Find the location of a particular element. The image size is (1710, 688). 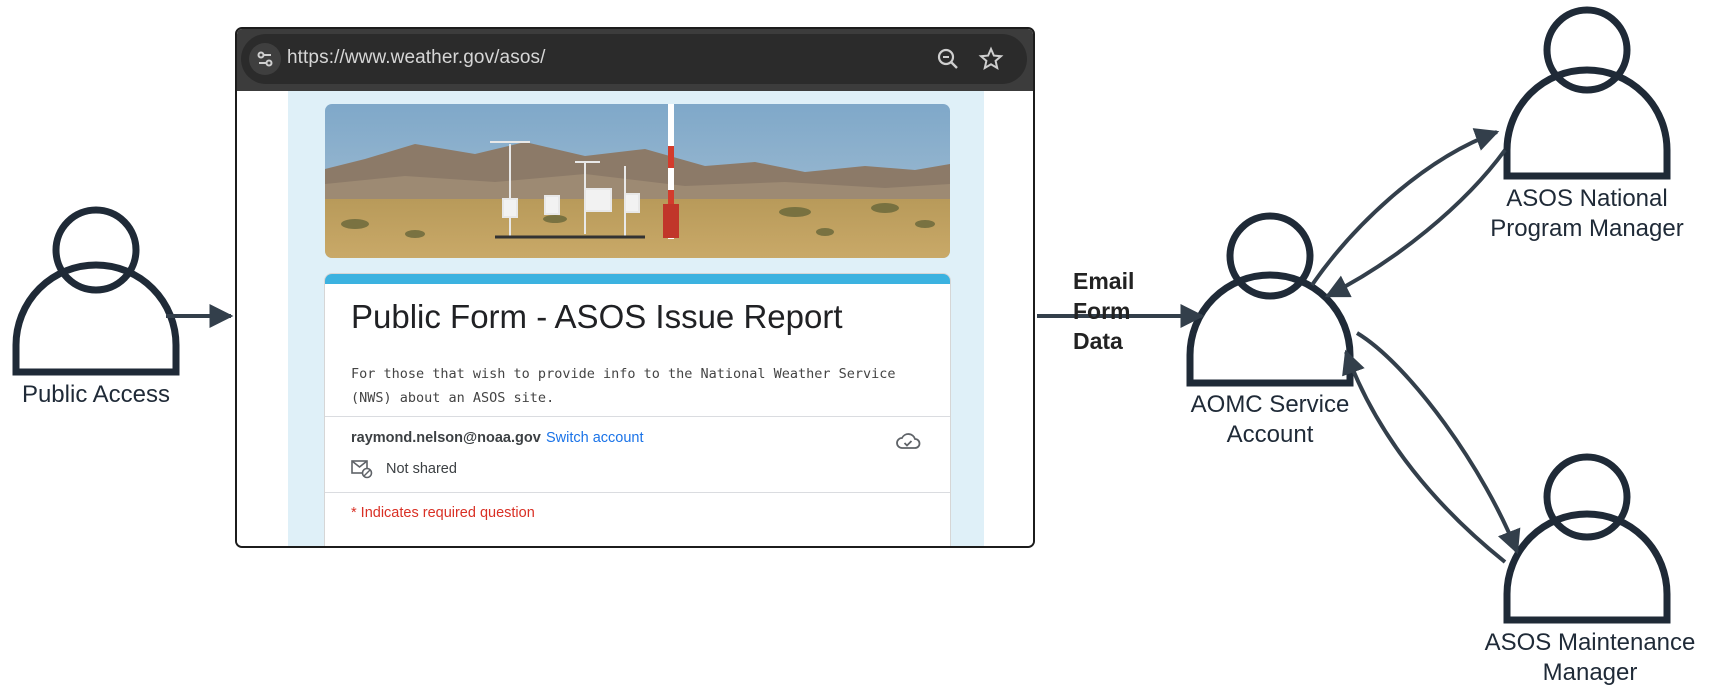

form-header-image is located at coordinates (637, 181).